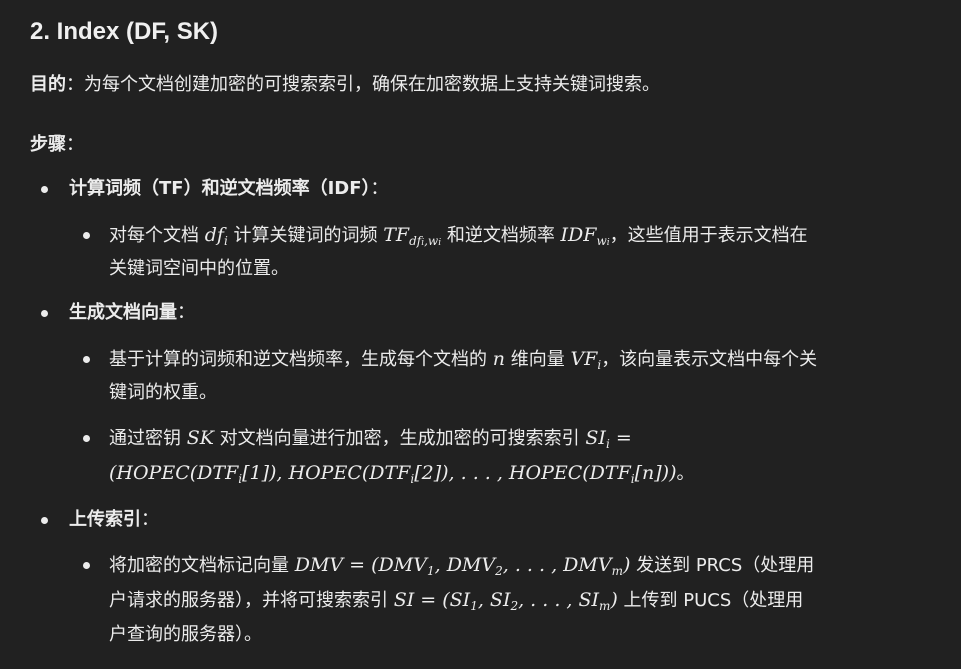  I want to click on steps-colon: ：, so click(75, 144).